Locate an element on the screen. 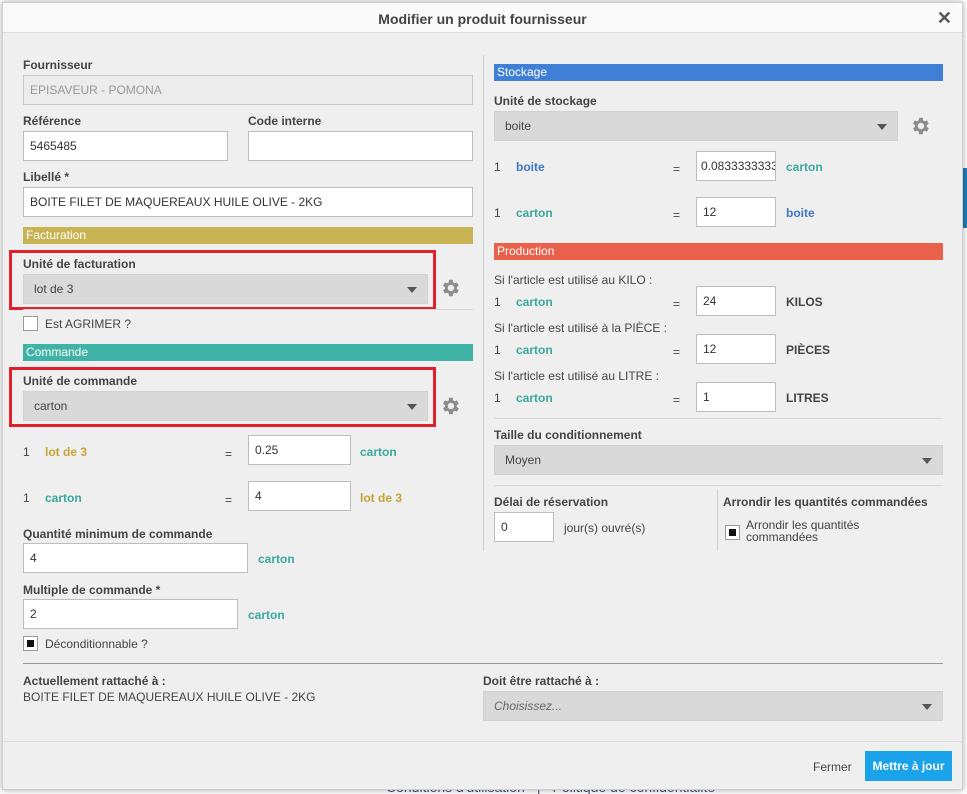 The image size is (967, 794). min-order-qty-unit: carton is located at coordinates (276, 559).